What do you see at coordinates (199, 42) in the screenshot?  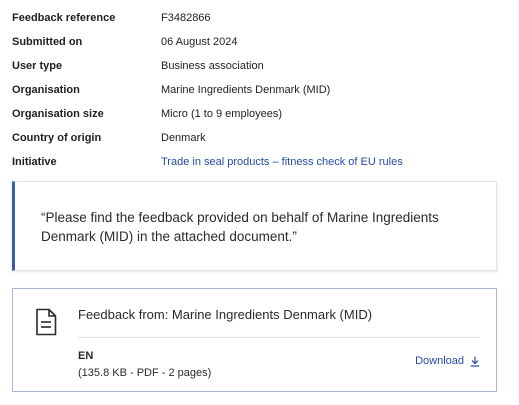 I see `detail-value: 06 August 2024` at bounding box center [199, 42].